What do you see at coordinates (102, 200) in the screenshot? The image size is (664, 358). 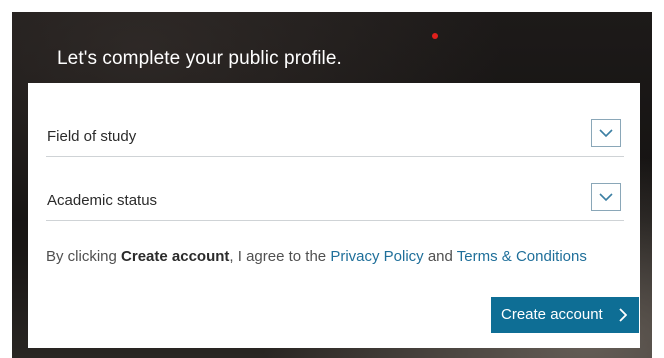 I see `academic-status-label: Academic status` at bounding box center [102, 200].